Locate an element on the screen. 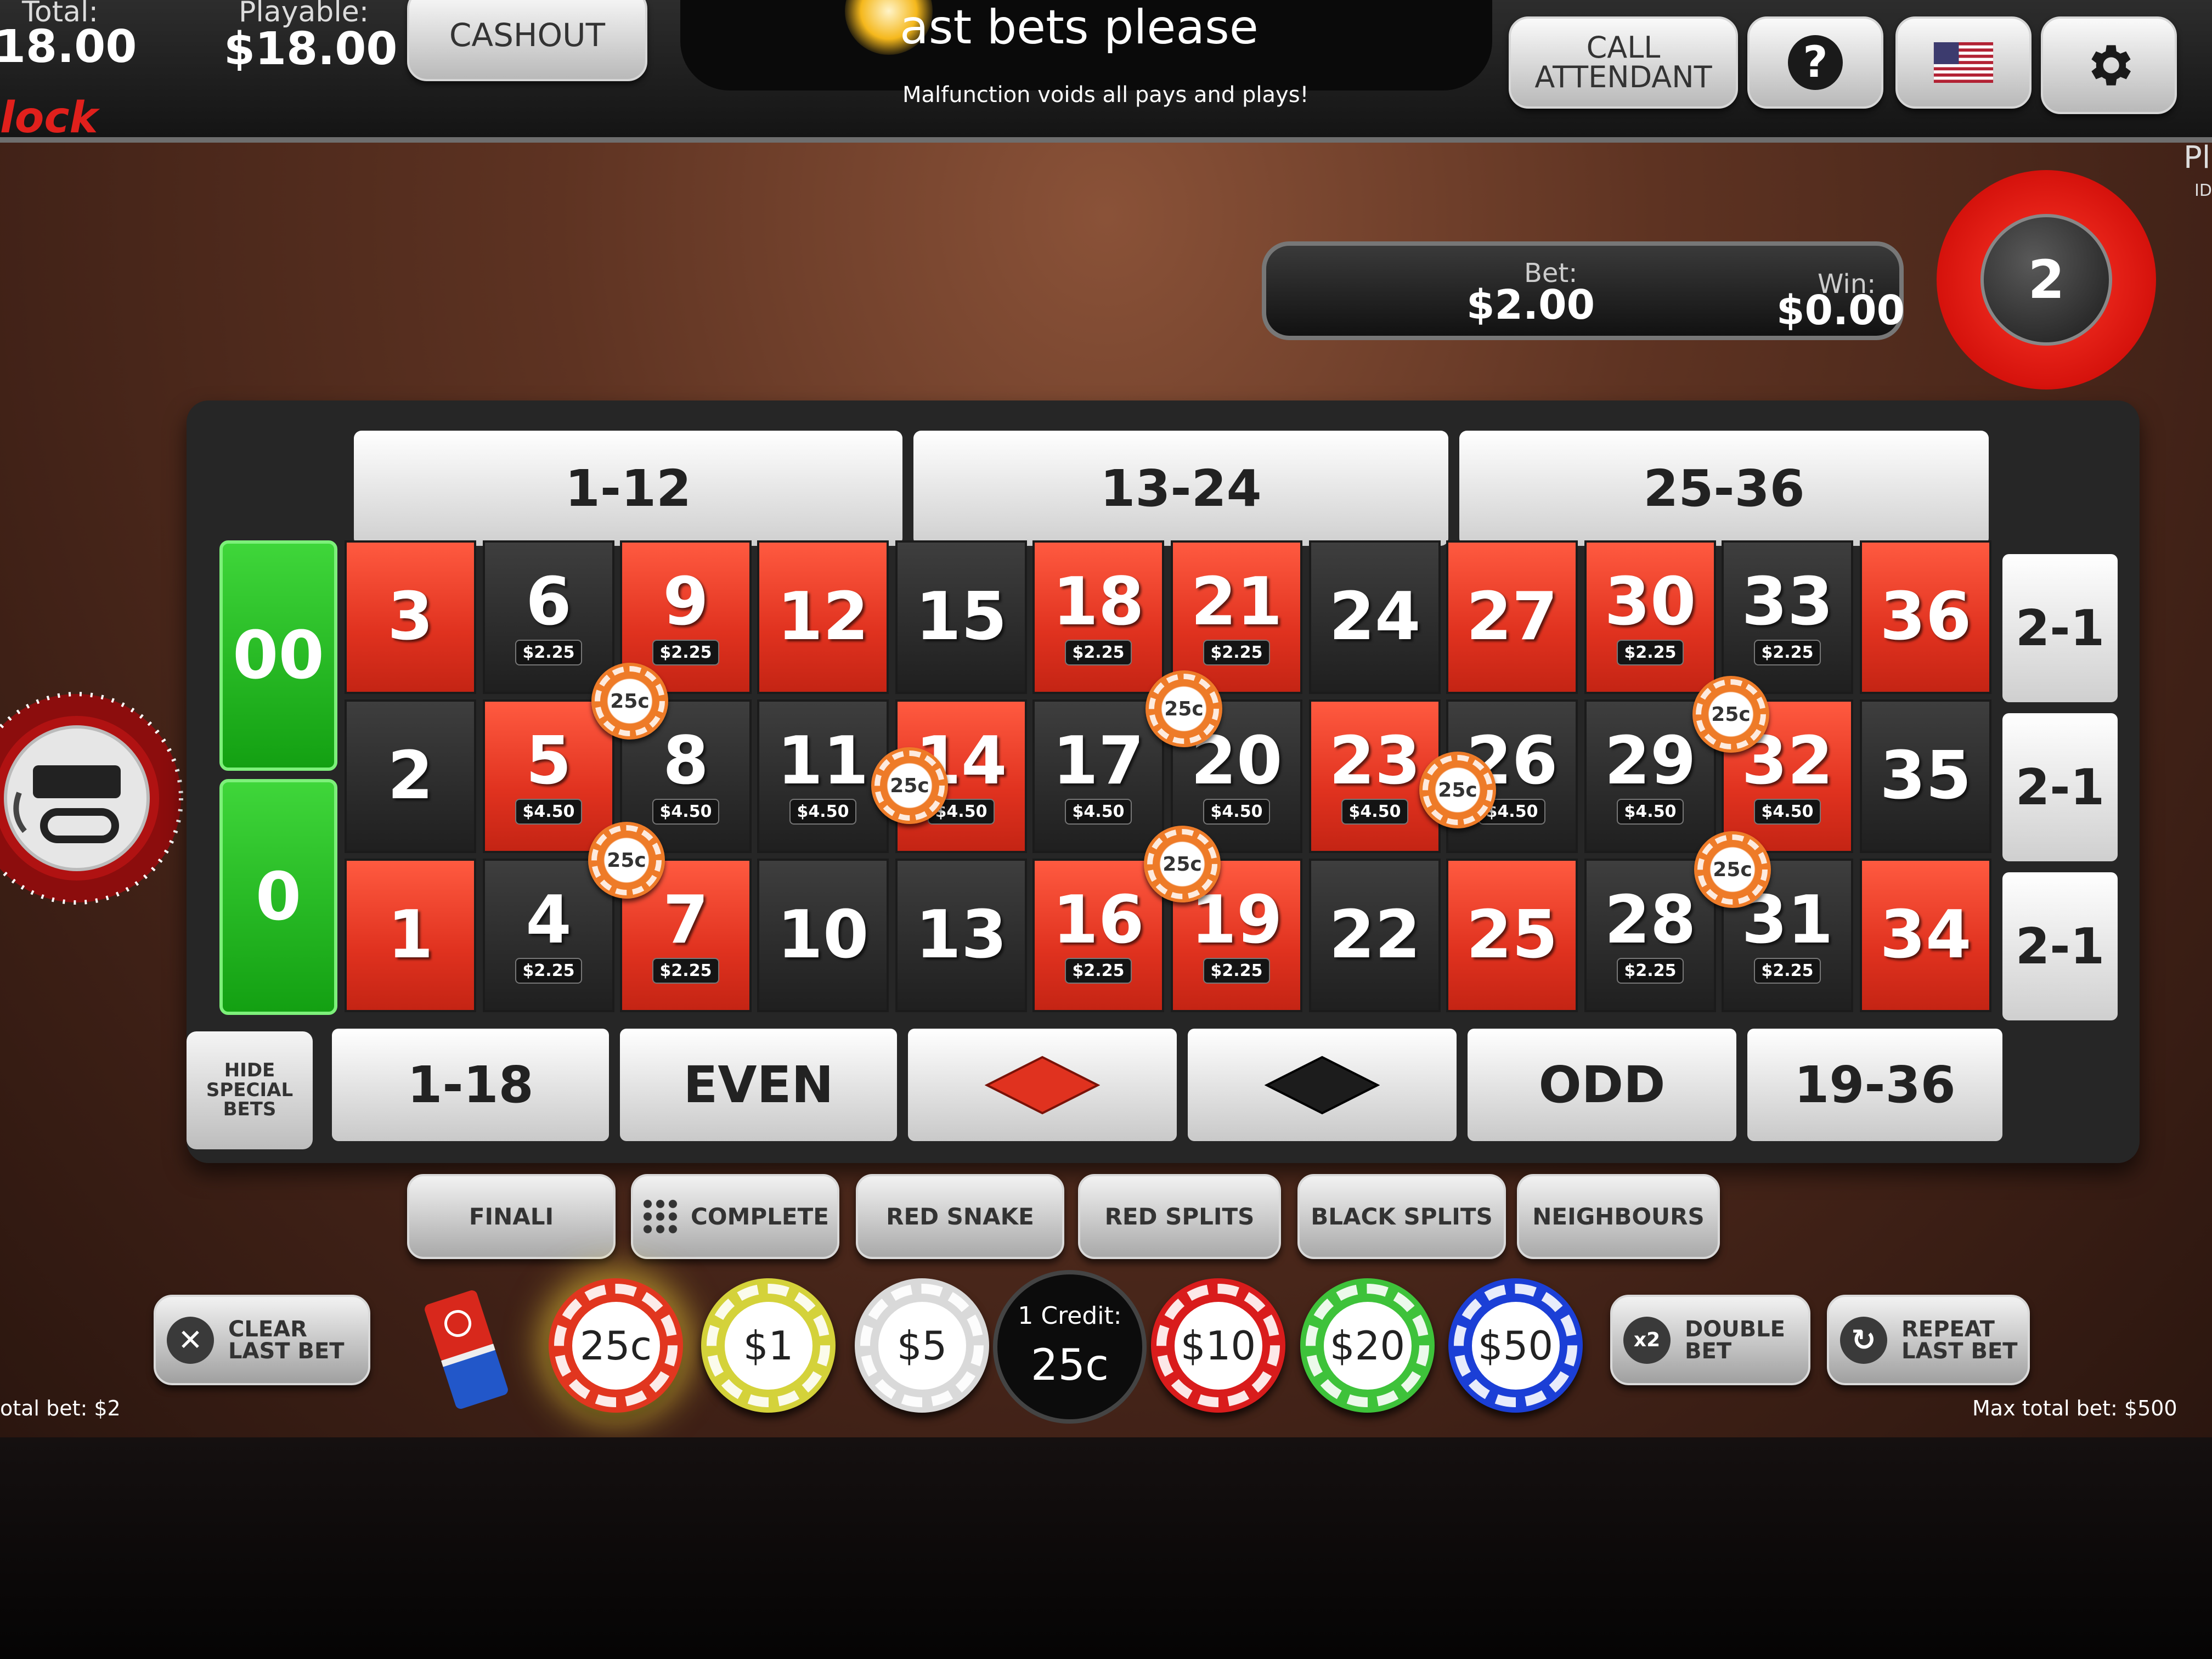 The width and height of the screenshot is (2212, 1659). special-bet-finali: FINALI is located at coordinates (511, 1217).